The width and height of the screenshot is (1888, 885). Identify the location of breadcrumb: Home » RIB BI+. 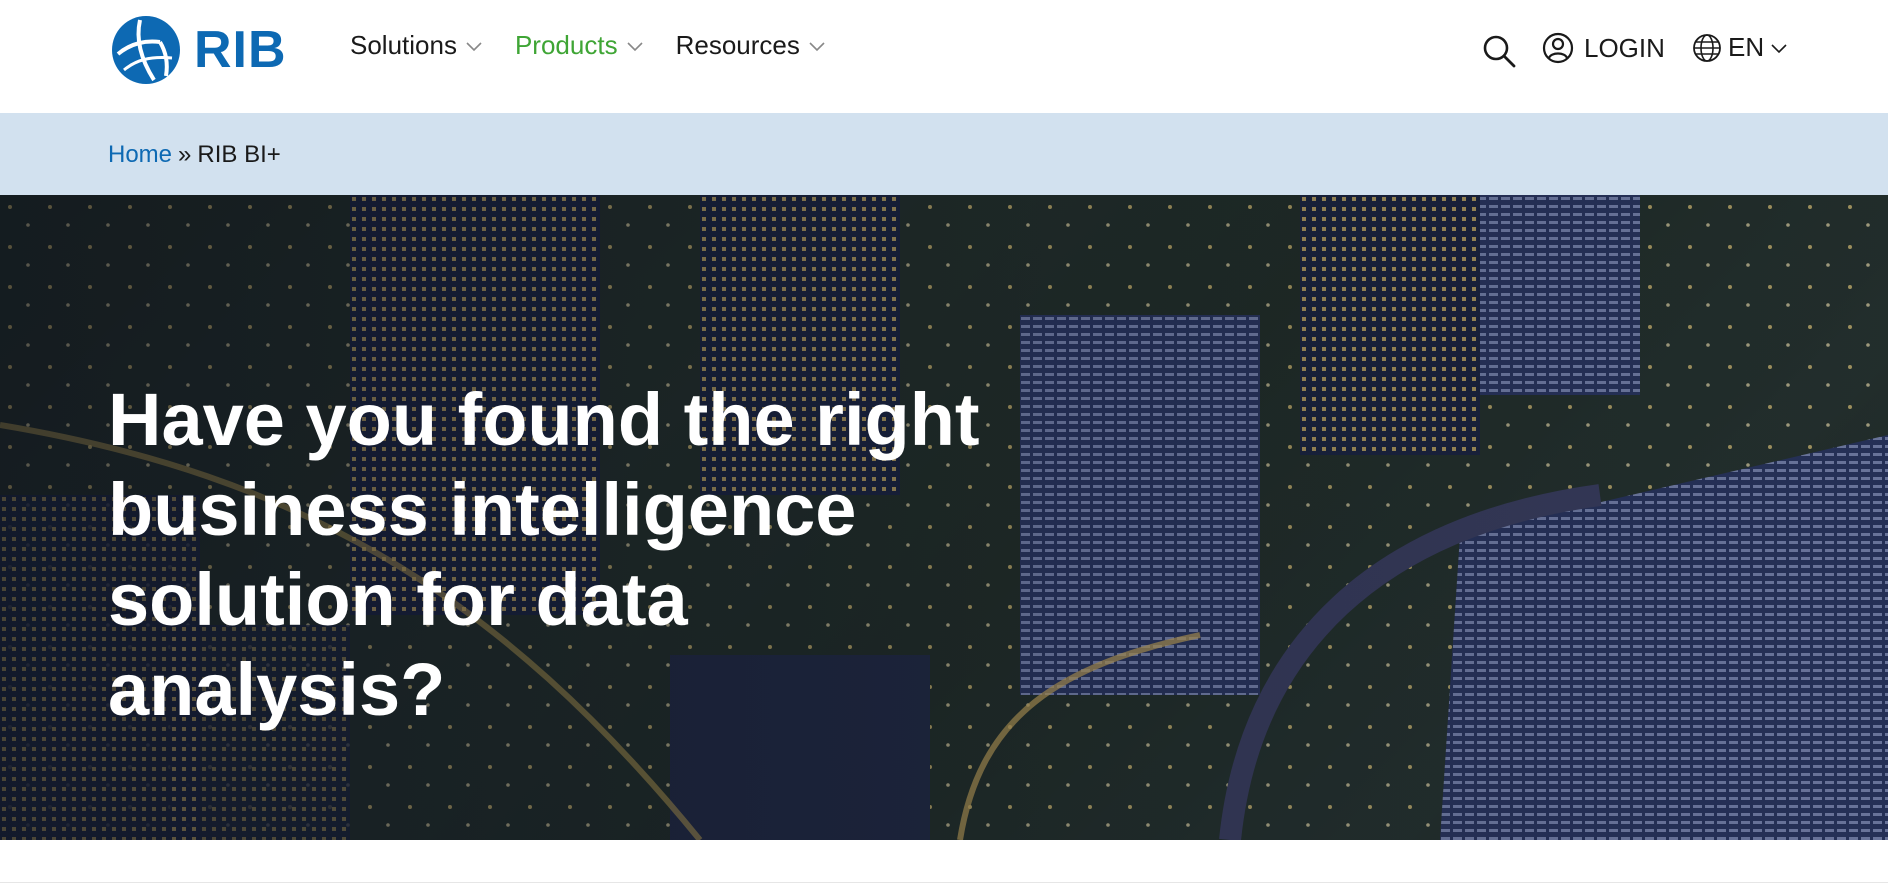
(194, 155).